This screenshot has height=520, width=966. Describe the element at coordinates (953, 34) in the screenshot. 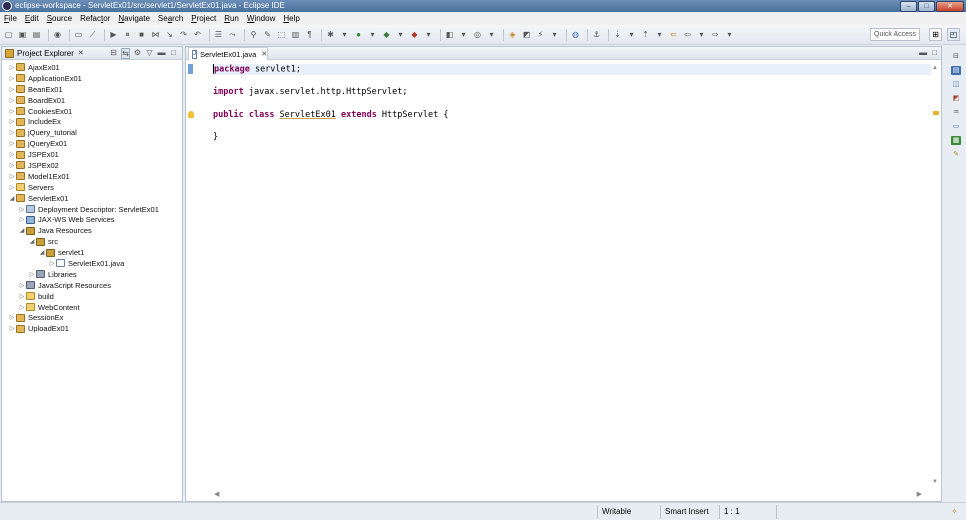

I see `java-ee-perspective-icon: ◰` at that location.